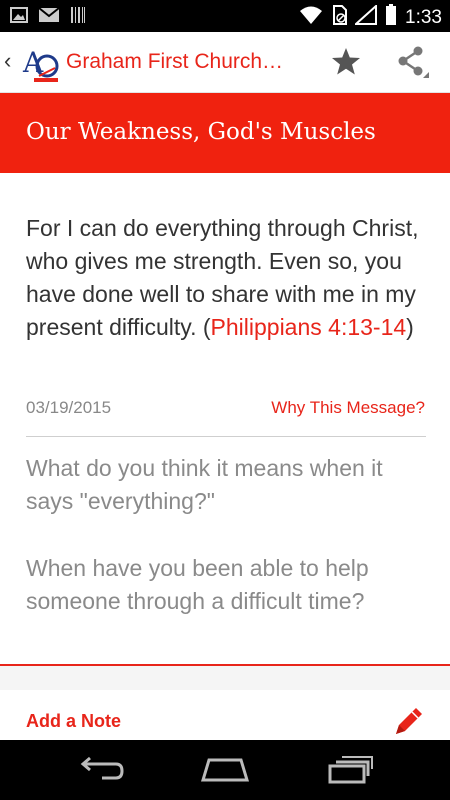  I want to click on status-bar: 1:33, so click(225, 16).